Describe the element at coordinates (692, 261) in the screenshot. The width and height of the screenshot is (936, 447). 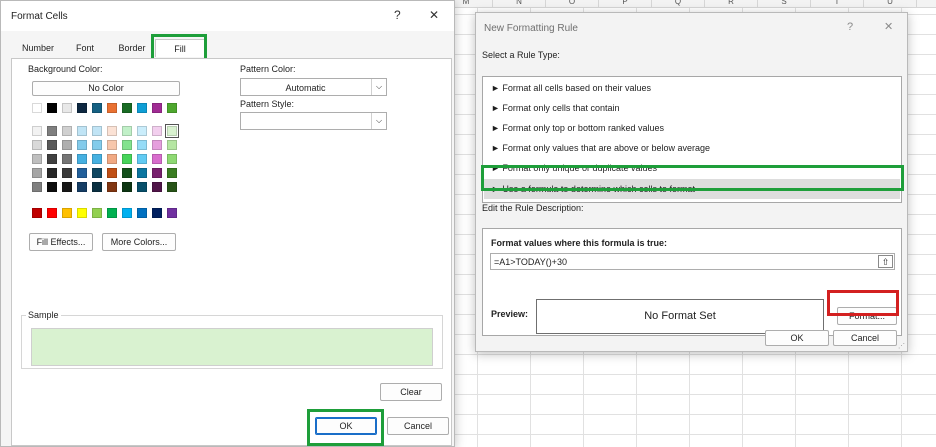
I see `formula-input: =A1>TODAY()+30 ⇧` at that location.